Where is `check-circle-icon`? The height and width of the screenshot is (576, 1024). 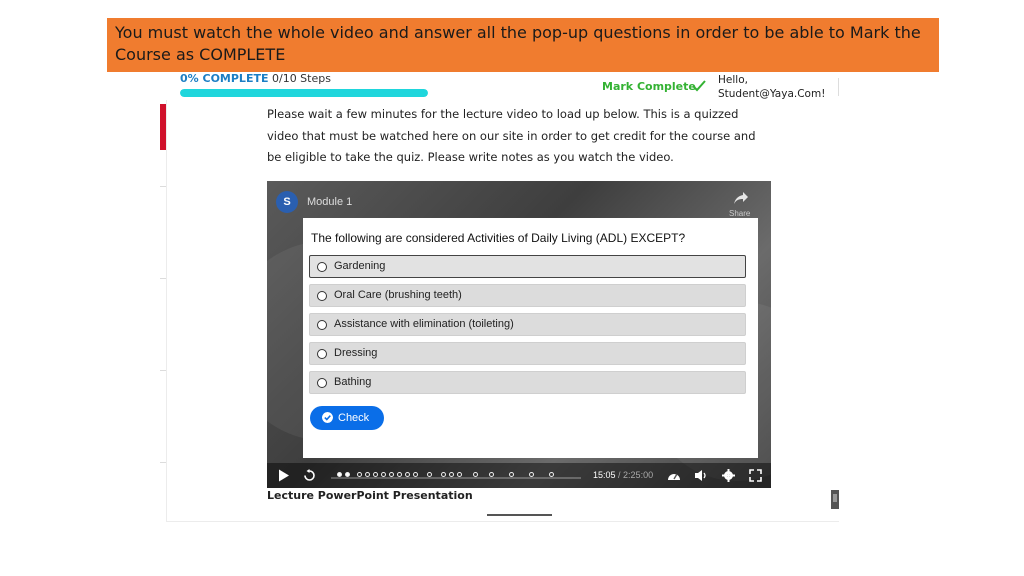
check-circle-icon is located at coordinates (327, 417).